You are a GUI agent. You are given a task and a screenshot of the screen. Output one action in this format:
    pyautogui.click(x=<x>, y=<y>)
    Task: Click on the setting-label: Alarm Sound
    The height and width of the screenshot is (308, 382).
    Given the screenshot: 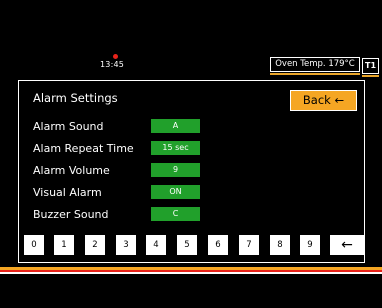 What is the action you would take?
    pyautogui.click(x=68, y=126)
    